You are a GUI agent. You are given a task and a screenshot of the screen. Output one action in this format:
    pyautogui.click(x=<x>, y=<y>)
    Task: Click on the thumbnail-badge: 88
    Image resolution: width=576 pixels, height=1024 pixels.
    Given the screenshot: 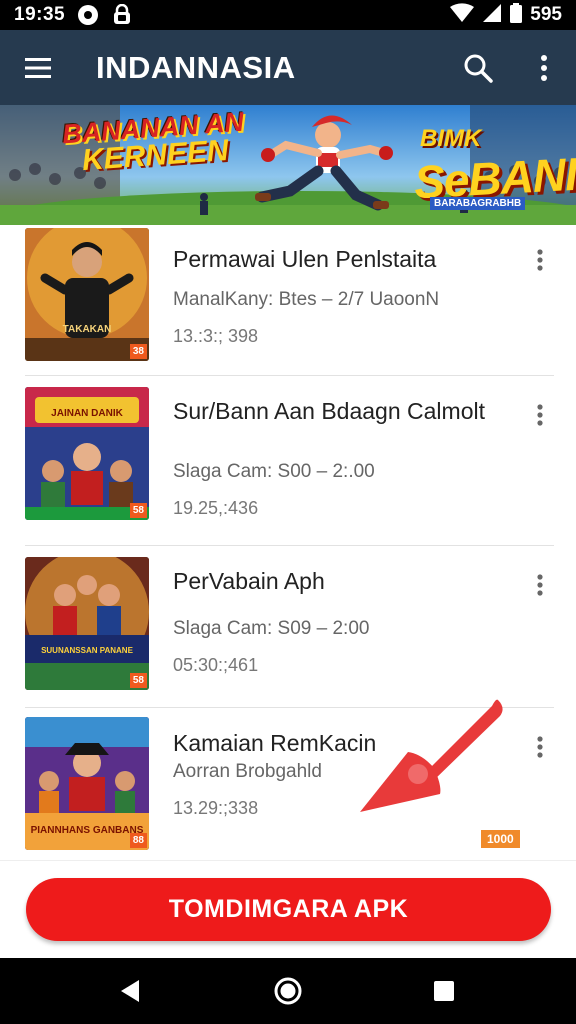 What is the action you would take?
    pyautogui.click(x=138, y=840)
    